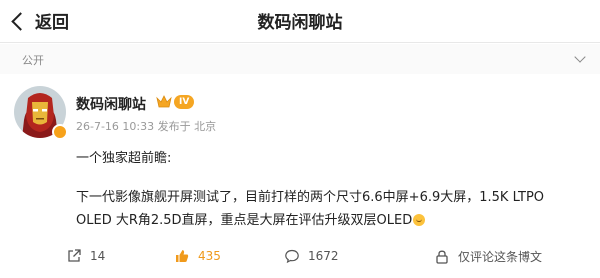 The width and height of the screenshot is (600, 278). Describe the element at coordinates (74, 255) in the screenshot. I see `share-icon` at that location.